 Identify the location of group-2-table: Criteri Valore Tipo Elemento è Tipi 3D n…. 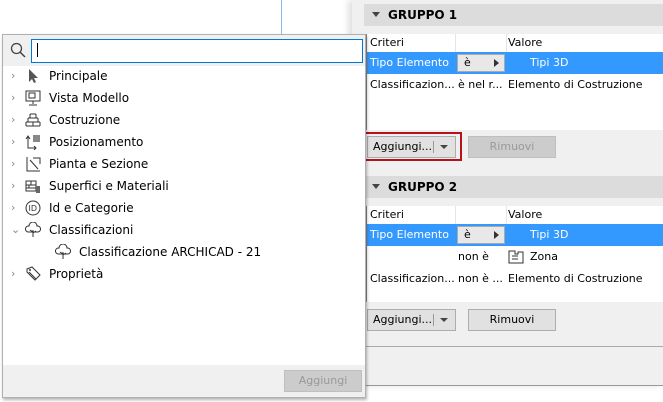
(514, 254).